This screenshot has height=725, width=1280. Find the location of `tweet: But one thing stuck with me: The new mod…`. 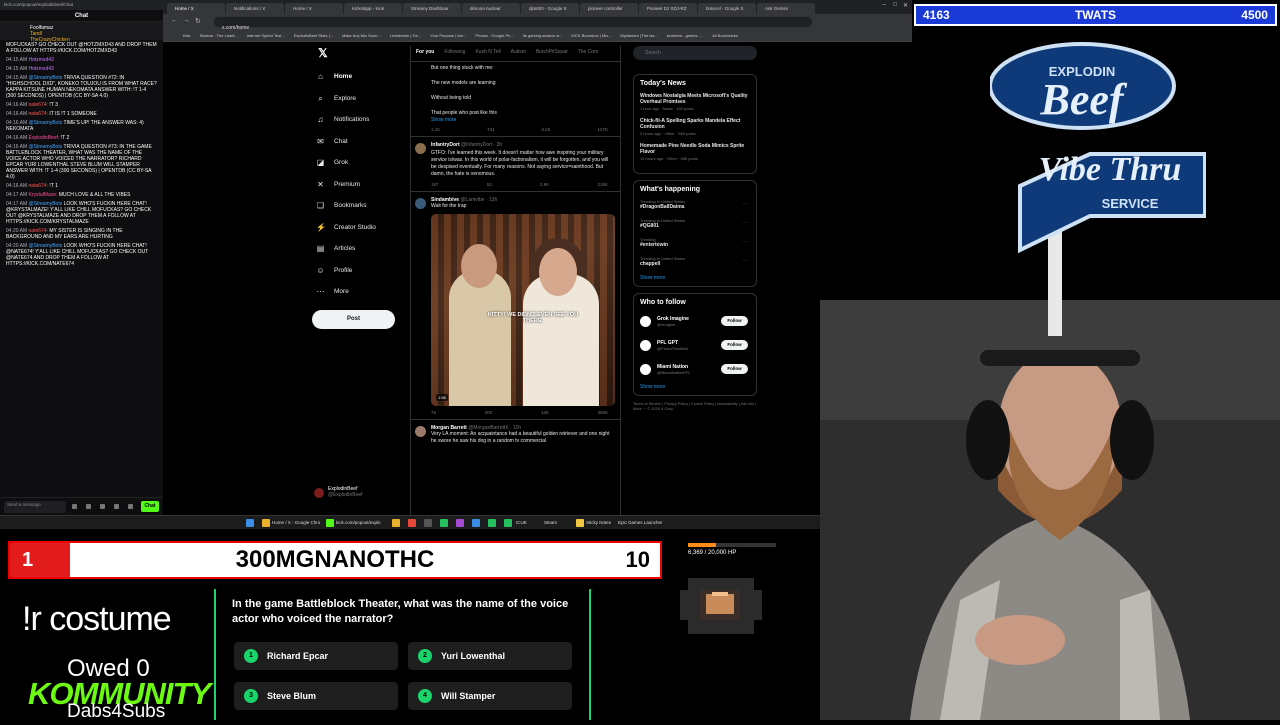

tweet: But one thing stuck with me: The new mod… is located at coordinates (515, 99).